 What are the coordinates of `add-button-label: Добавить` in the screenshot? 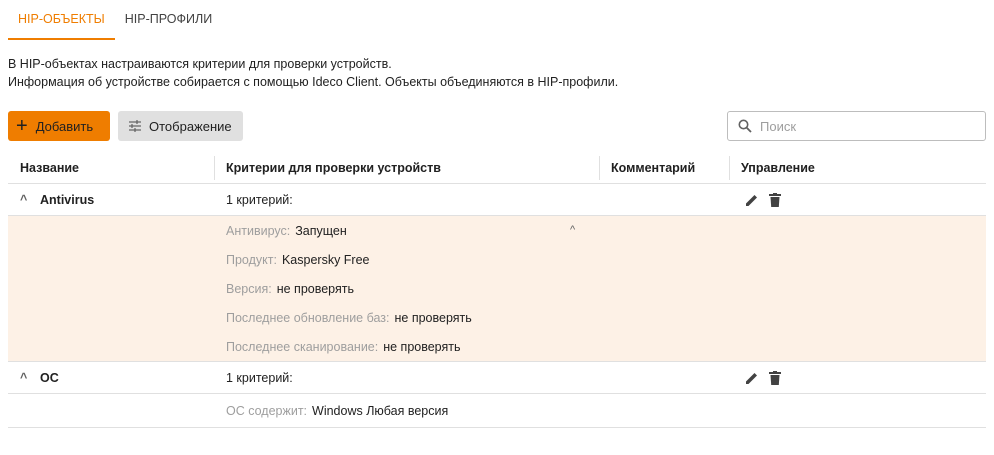 It's located at (64, 126).